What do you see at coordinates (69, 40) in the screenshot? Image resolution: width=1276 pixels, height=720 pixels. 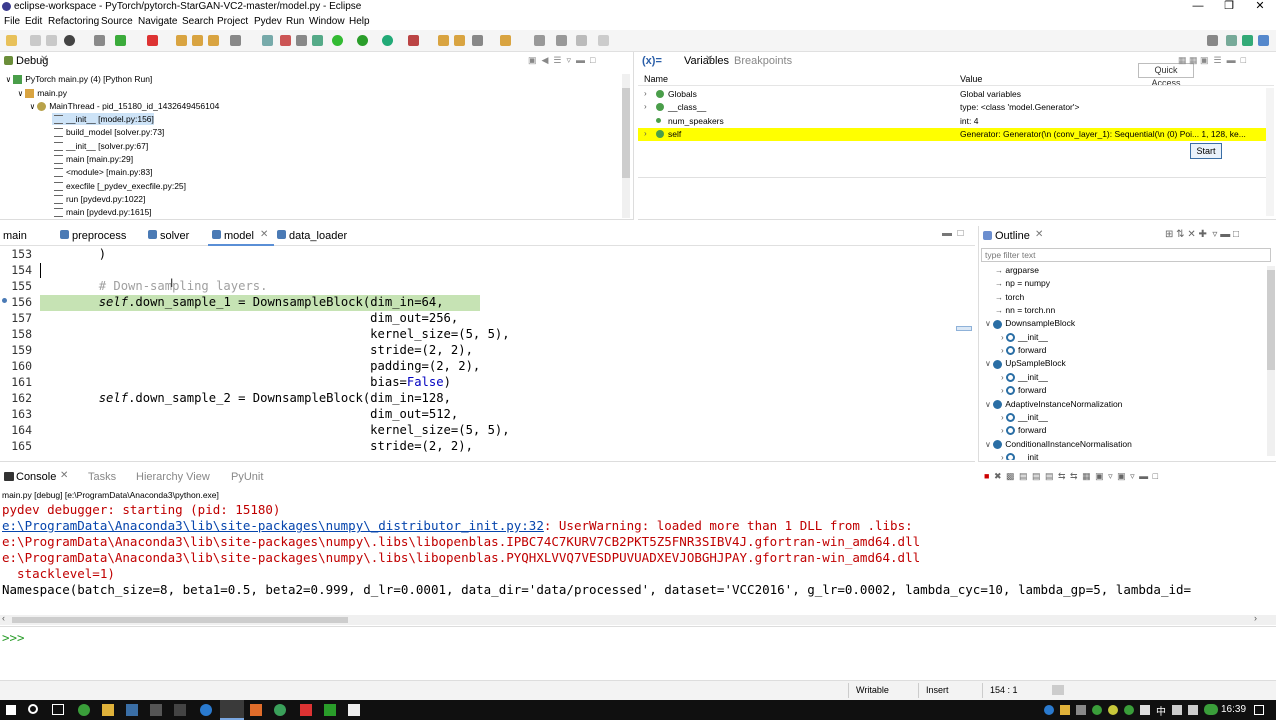 I see `debug-target-icon` at bounding box center [69, 40].